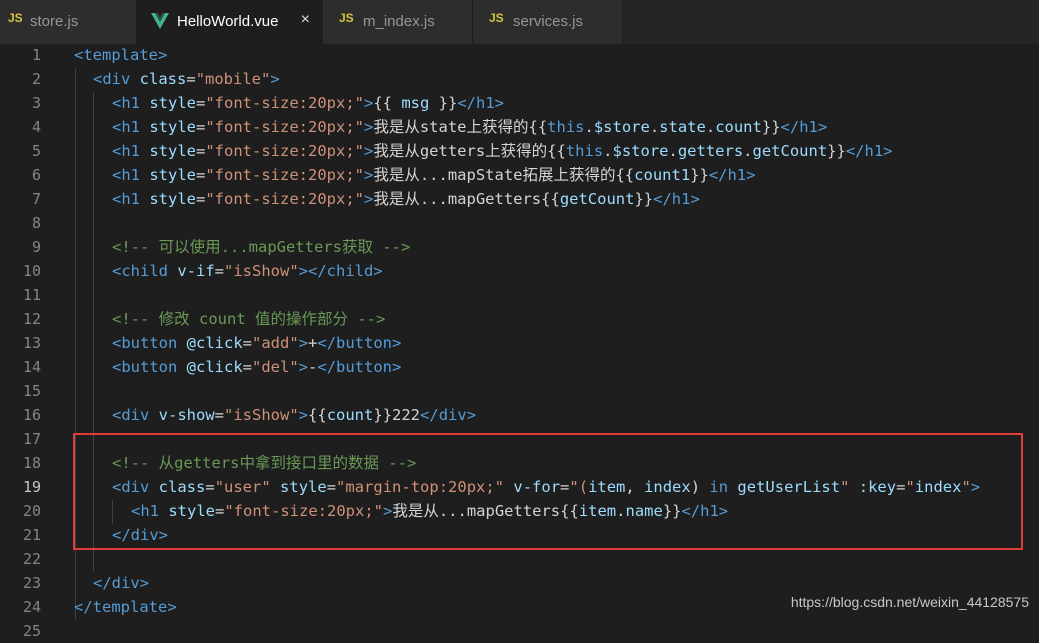  What do you see at coordinates (233, 79) in the screenshot?
I see `code-token: "mobile"` at bounding box center [233, 79].